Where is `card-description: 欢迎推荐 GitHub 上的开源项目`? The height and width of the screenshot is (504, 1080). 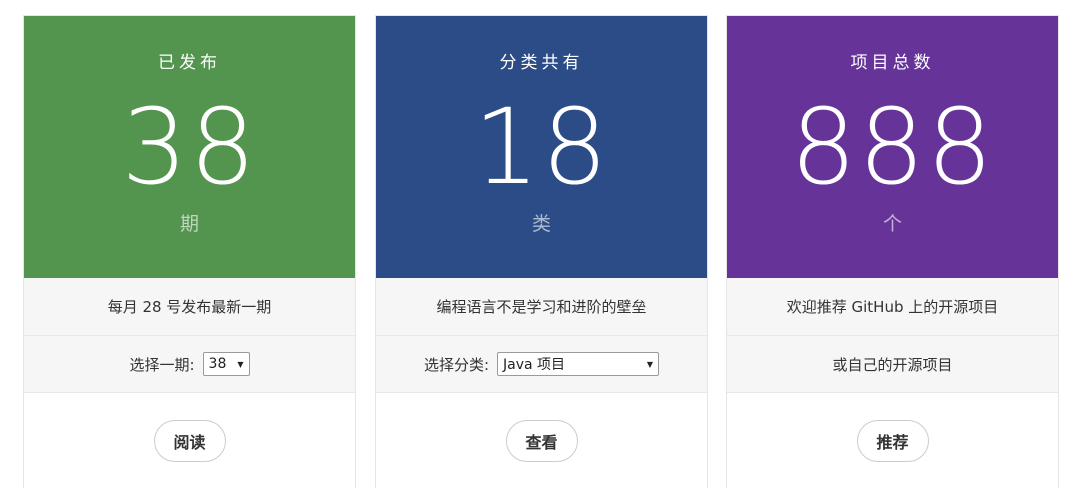 card-description: 欢迎推荐 GitHub 上的开源项目 is located at coordinates (892, 306).